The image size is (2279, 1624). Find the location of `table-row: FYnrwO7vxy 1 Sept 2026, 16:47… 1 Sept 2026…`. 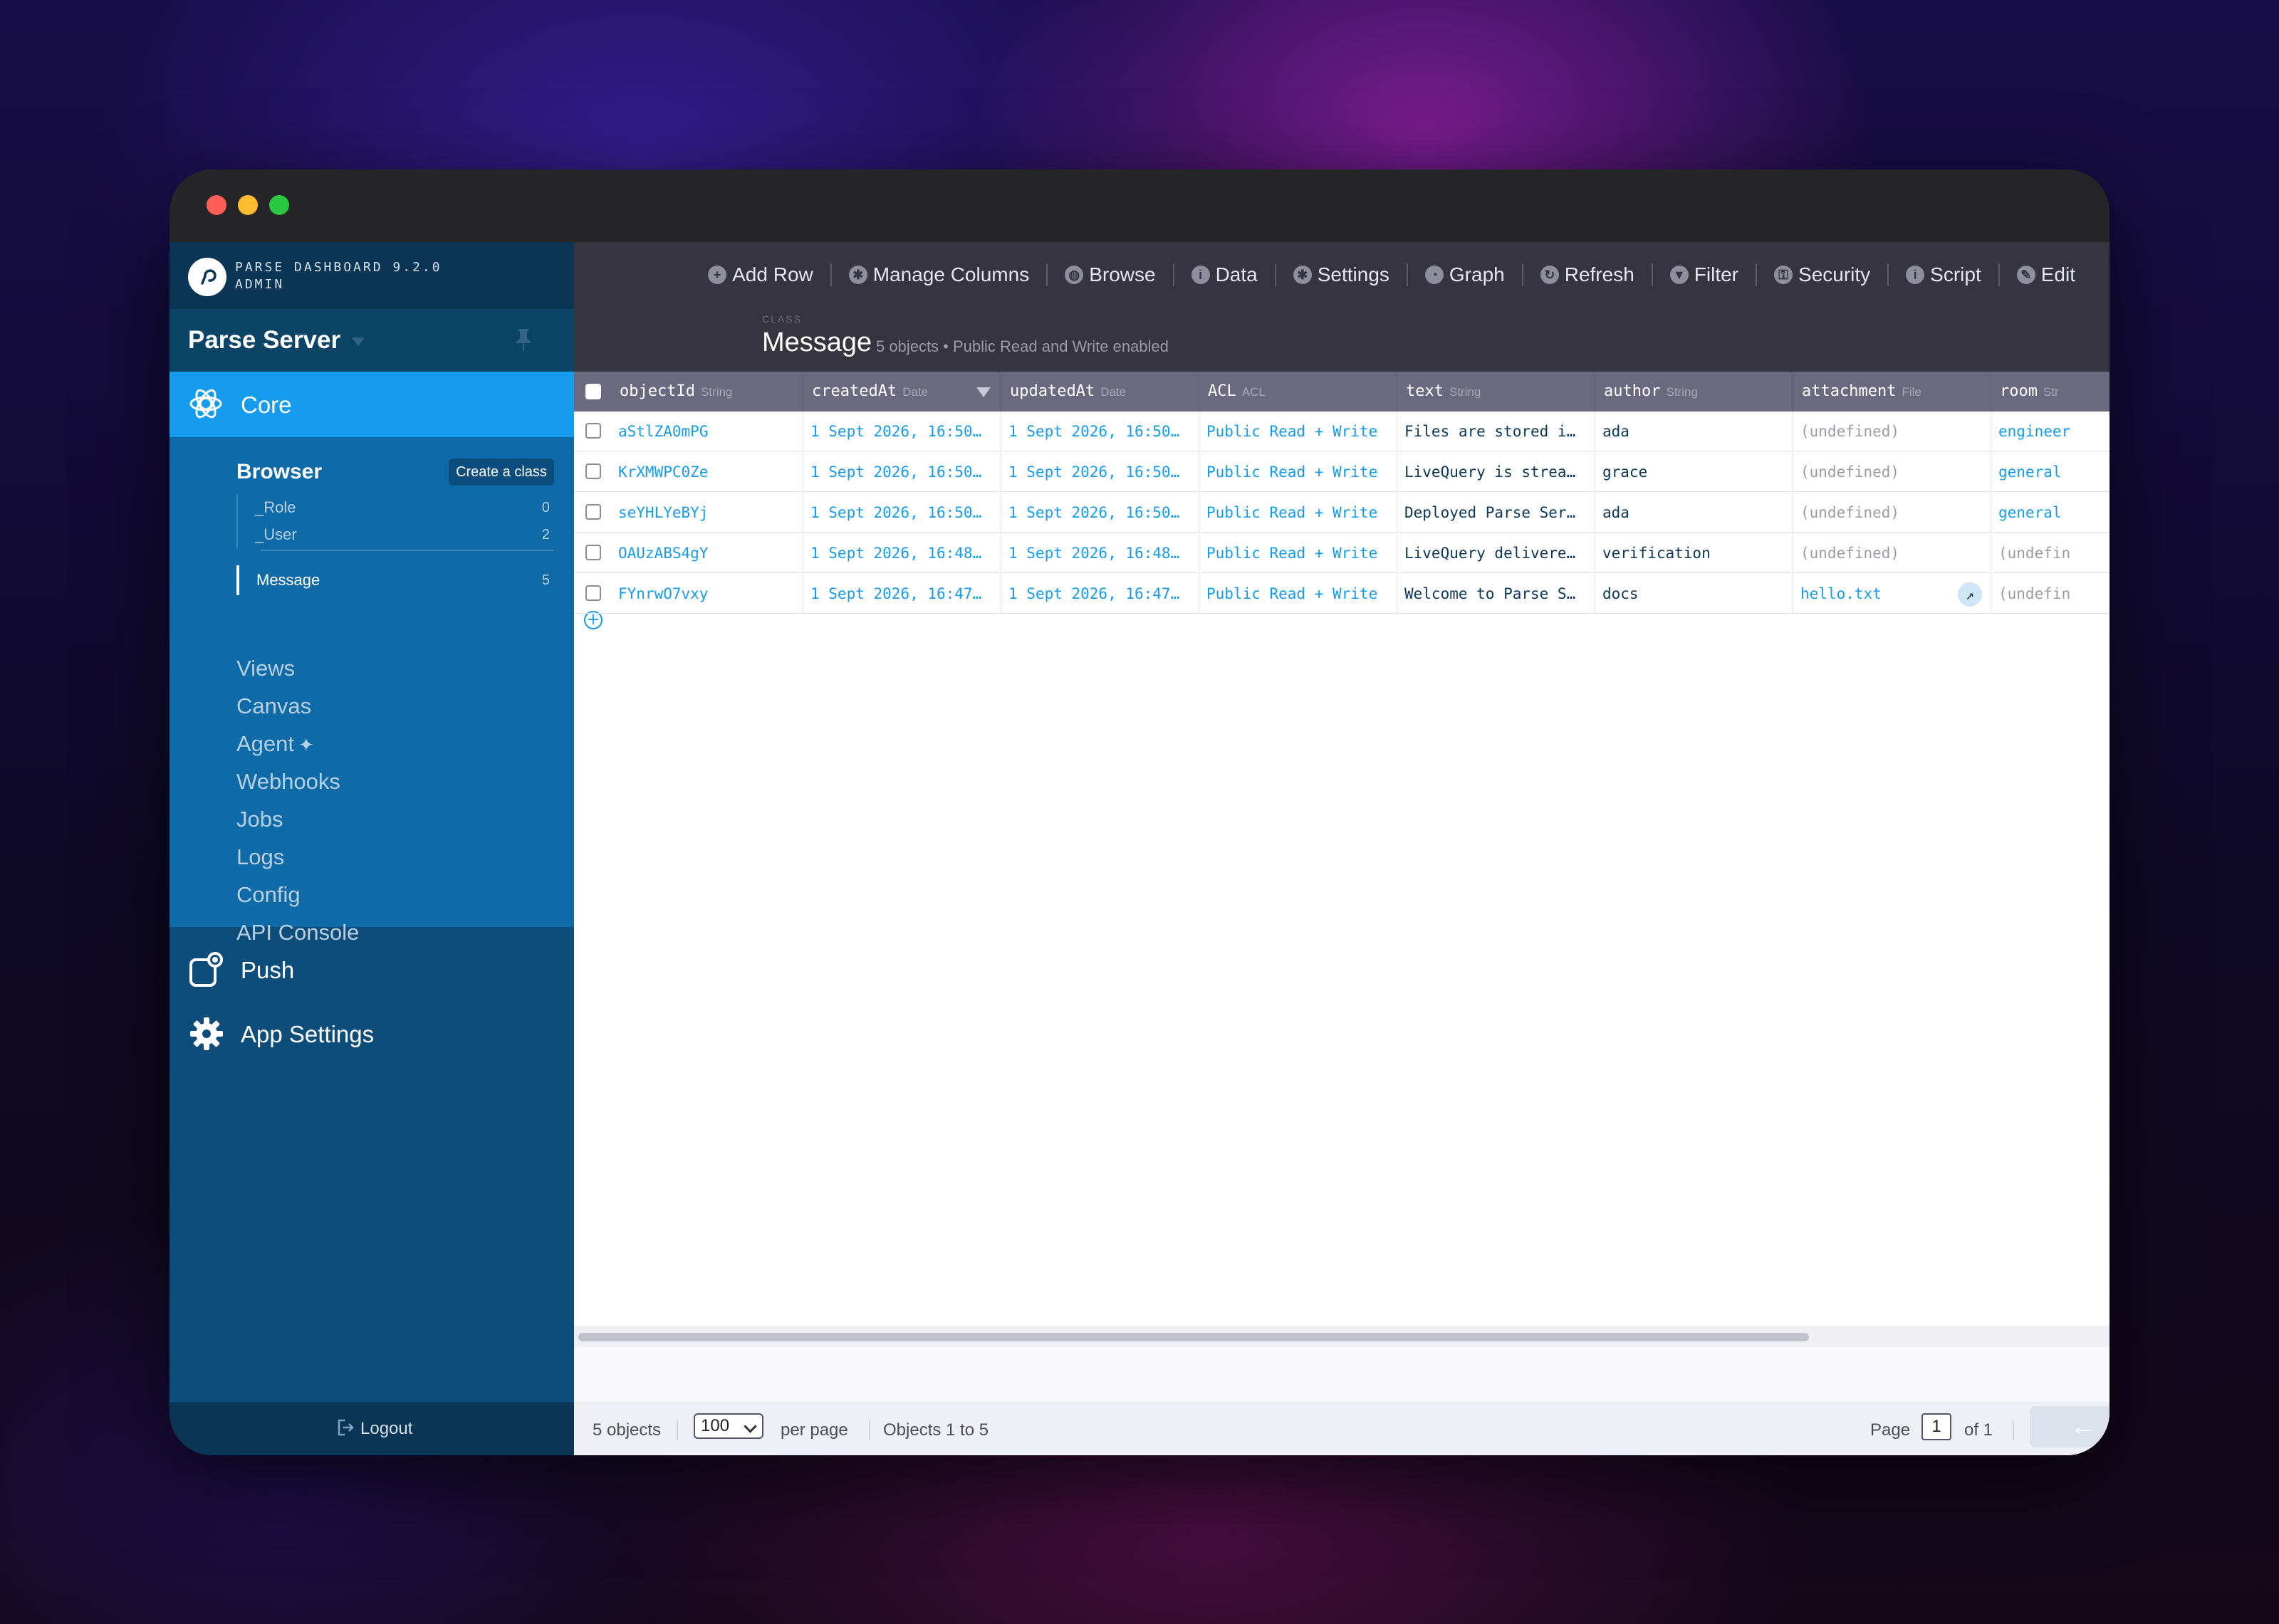

table-row: FYnrwO7vxy 1 Sept 2026, 16:47… 1 Sept 2026… is located at coordinates (1341, 594).